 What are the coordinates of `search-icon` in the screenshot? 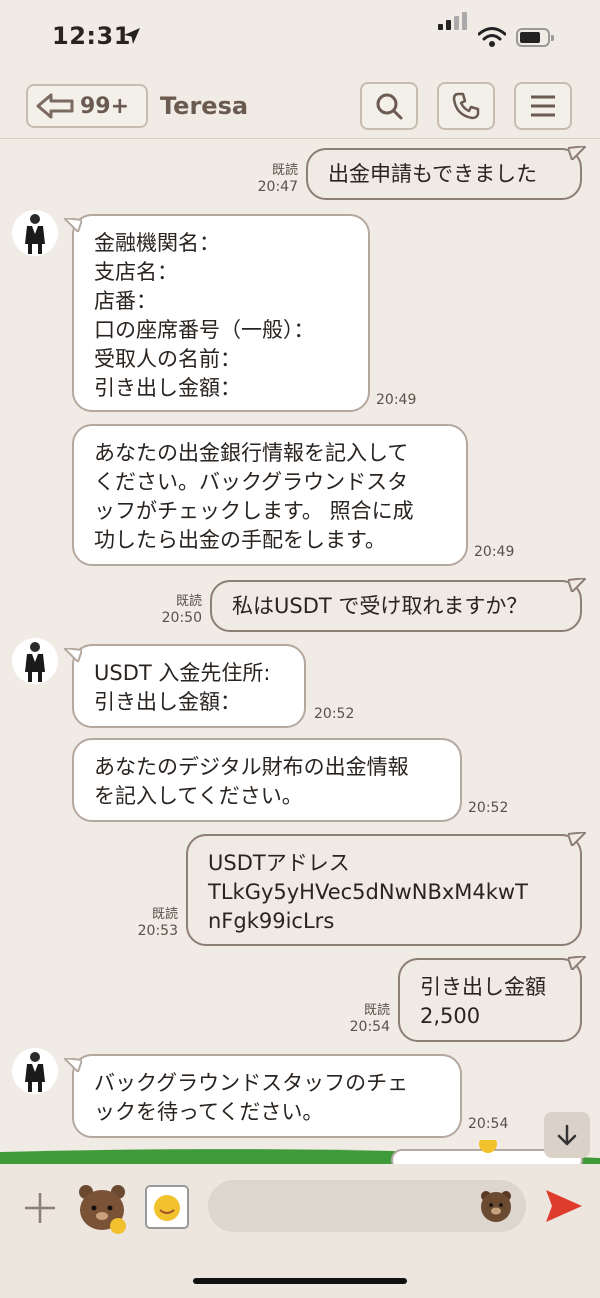 It's located at (389, 106).